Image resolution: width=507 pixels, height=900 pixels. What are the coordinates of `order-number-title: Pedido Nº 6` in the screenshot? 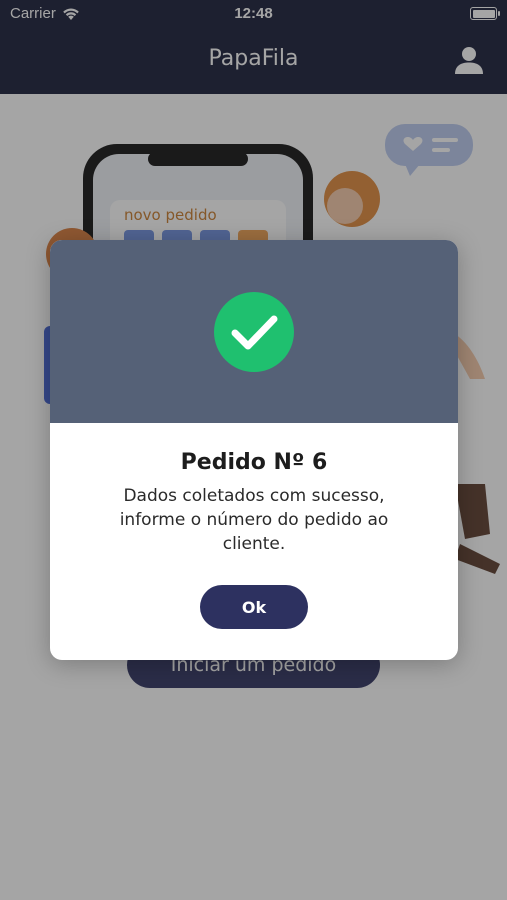 It's located at (254, 462).